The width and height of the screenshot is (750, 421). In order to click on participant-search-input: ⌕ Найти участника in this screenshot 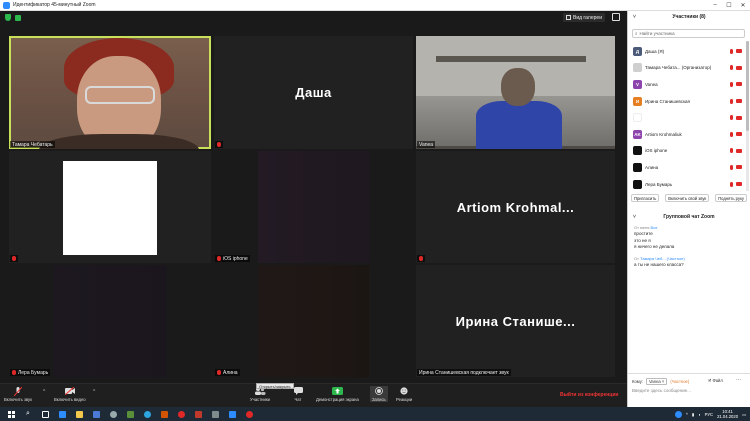, I will do `click(688, 33)`.